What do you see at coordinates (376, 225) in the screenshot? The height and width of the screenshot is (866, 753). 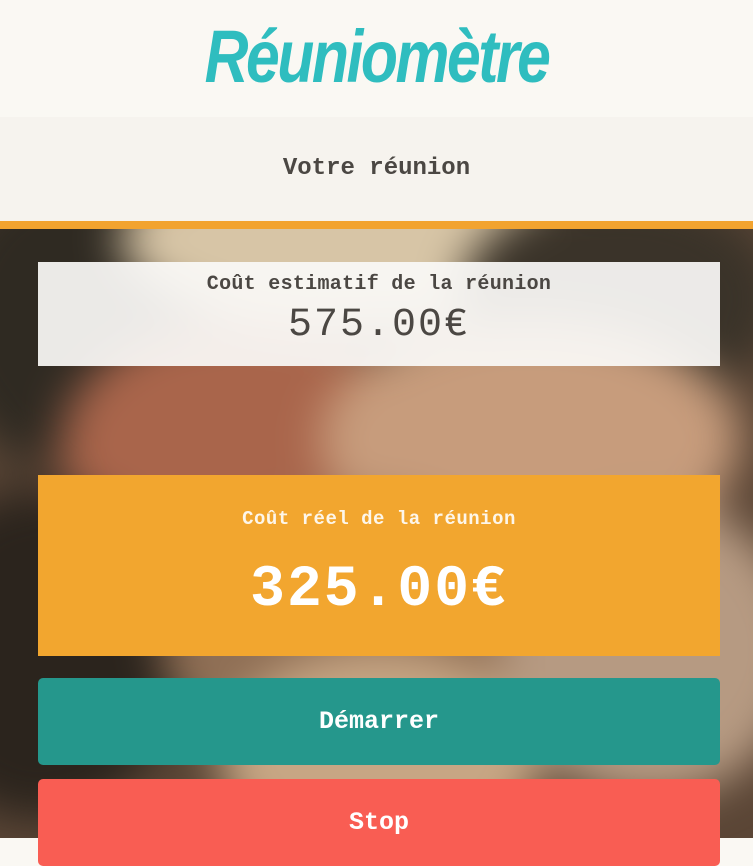 I see `accent-divider` at bounding box center [376, 225].